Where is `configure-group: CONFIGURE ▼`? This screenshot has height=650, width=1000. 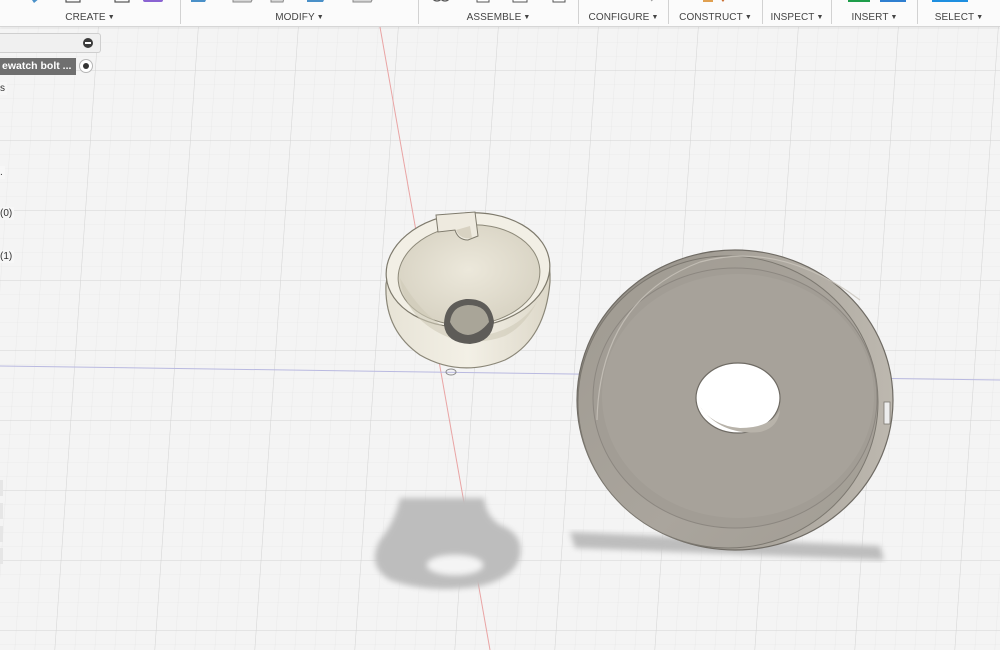
configure-group: CONFIGURE ▼ is located at coordinates (623, 13).